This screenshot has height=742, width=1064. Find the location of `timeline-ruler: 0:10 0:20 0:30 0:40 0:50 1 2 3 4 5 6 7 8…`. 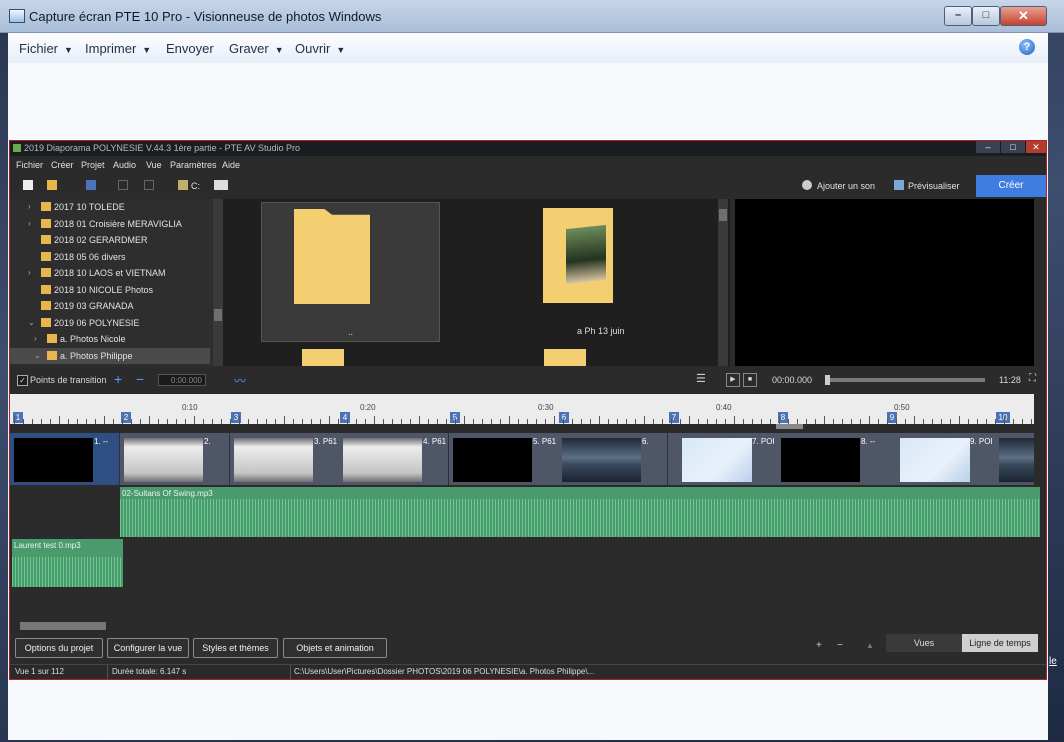

timeline-ruler: 0:10 0:20 0:30 0:40 0:50 1 2 3 4 5 6 7 8… is located at coordinates (522, 409).